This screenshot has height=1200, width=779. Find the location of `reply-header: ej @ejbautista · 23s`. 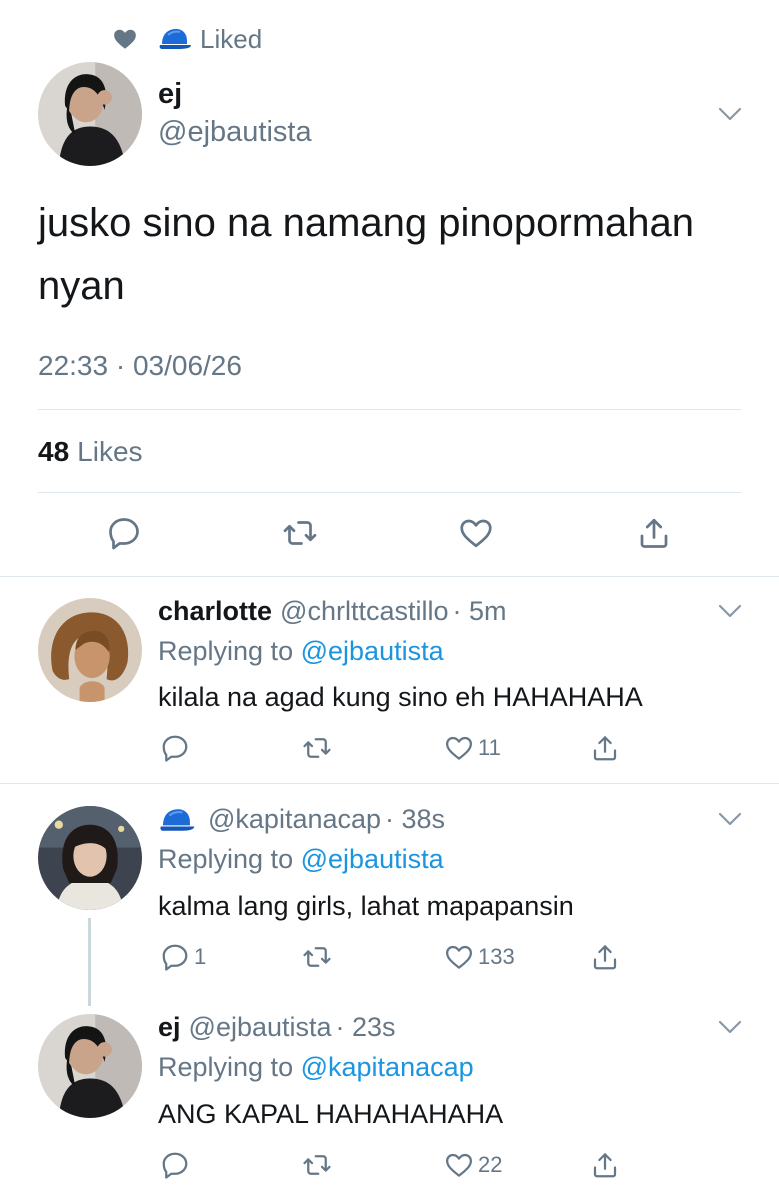

reply-header: ej @ejbautista · 23s is located at coordinates (277, 1027).